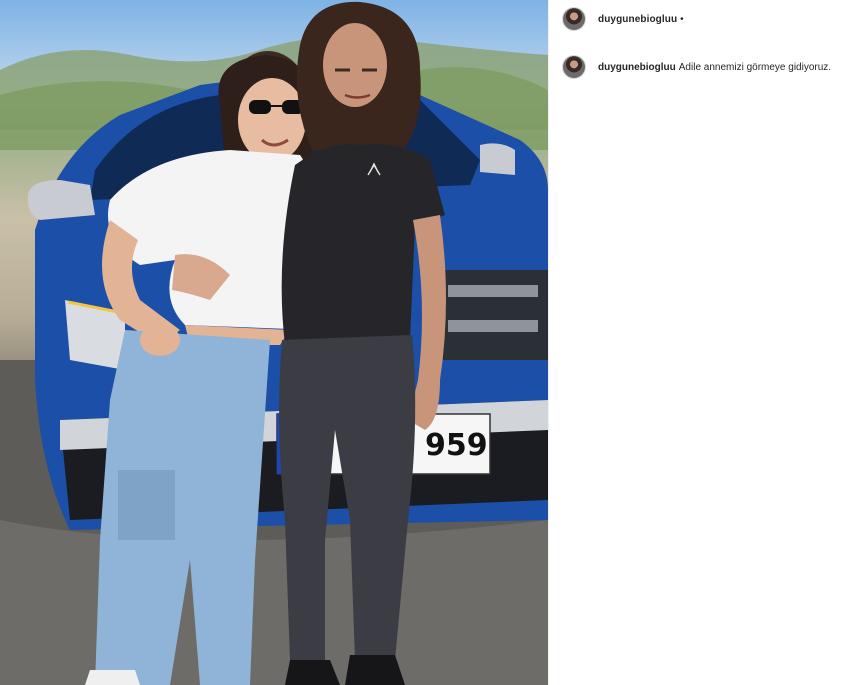 This screenshot has width=850, height=685. Describe the element at coordinates (637, 67) in the screenshot. I see `caption-username-link: duygunebiogluu` at that location.